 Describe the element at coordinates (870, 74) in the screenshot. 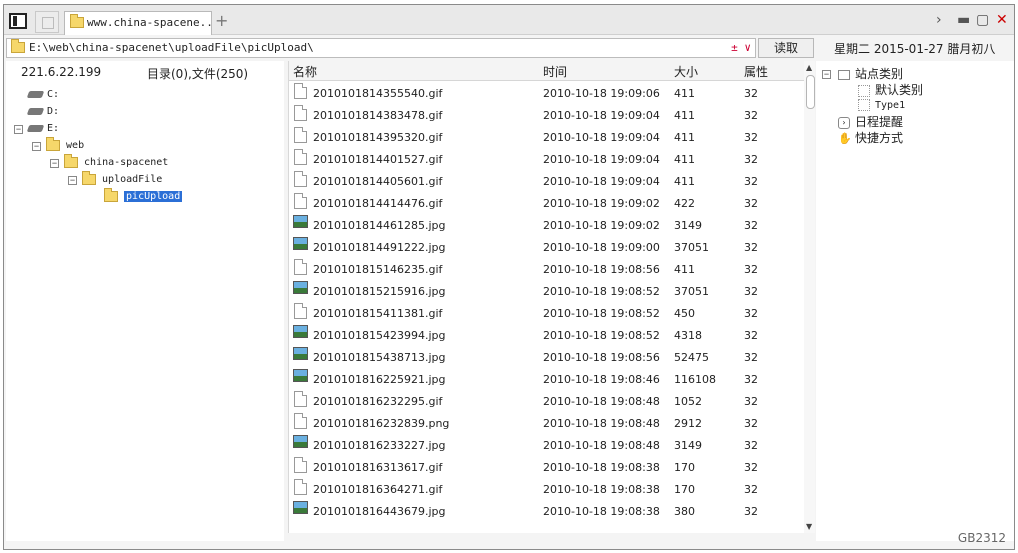

I see `site-category-node: 站点类别` at that location.